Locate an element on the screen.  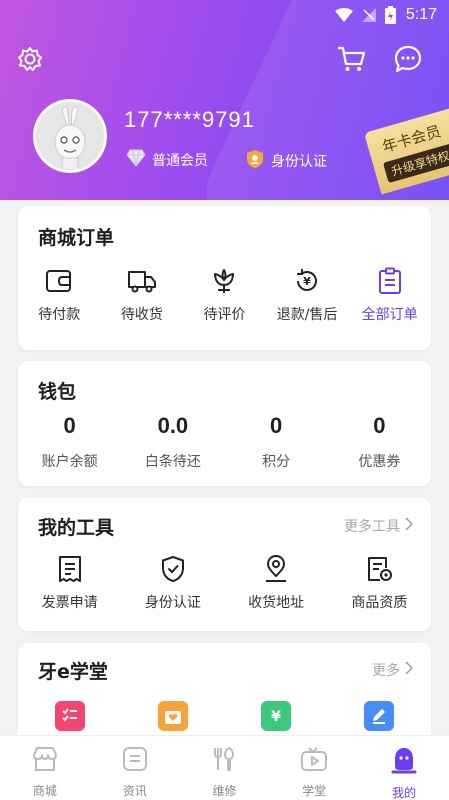
school-more-link: 更多 is located at coordinates (393, 670).